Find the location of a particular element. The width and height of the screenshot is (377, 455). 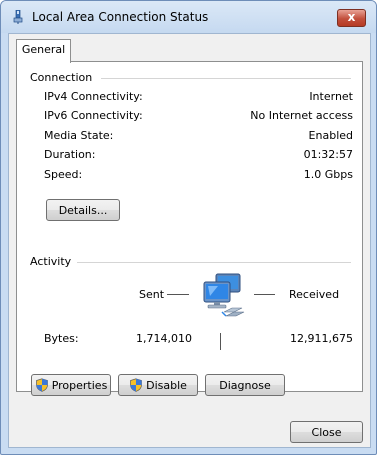

ipv6-connectivity-value: No Internet access is located at coordinates (301, 115).